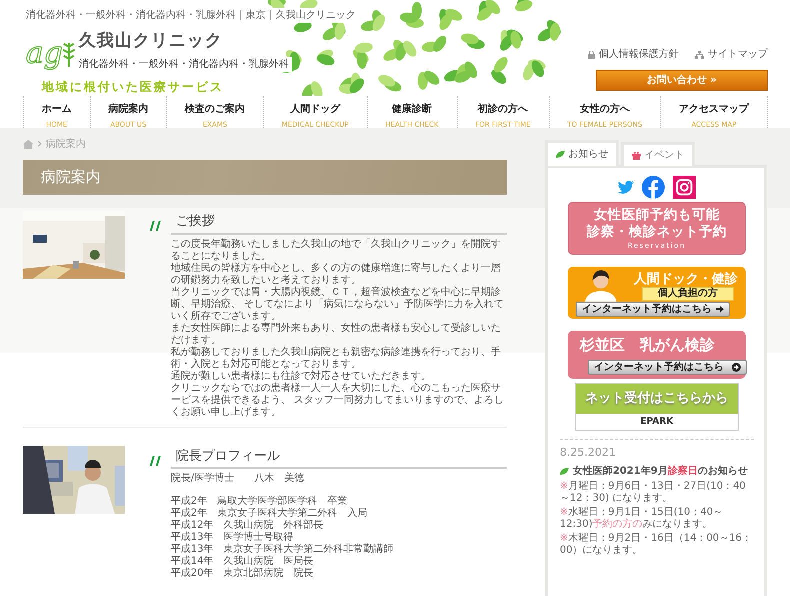 The image size is (790, 600). What do you see at coordinates (66, 145) in the screenshot?
I see `breadcrumb-current: 病院案内` at bounding box center [66, 145].